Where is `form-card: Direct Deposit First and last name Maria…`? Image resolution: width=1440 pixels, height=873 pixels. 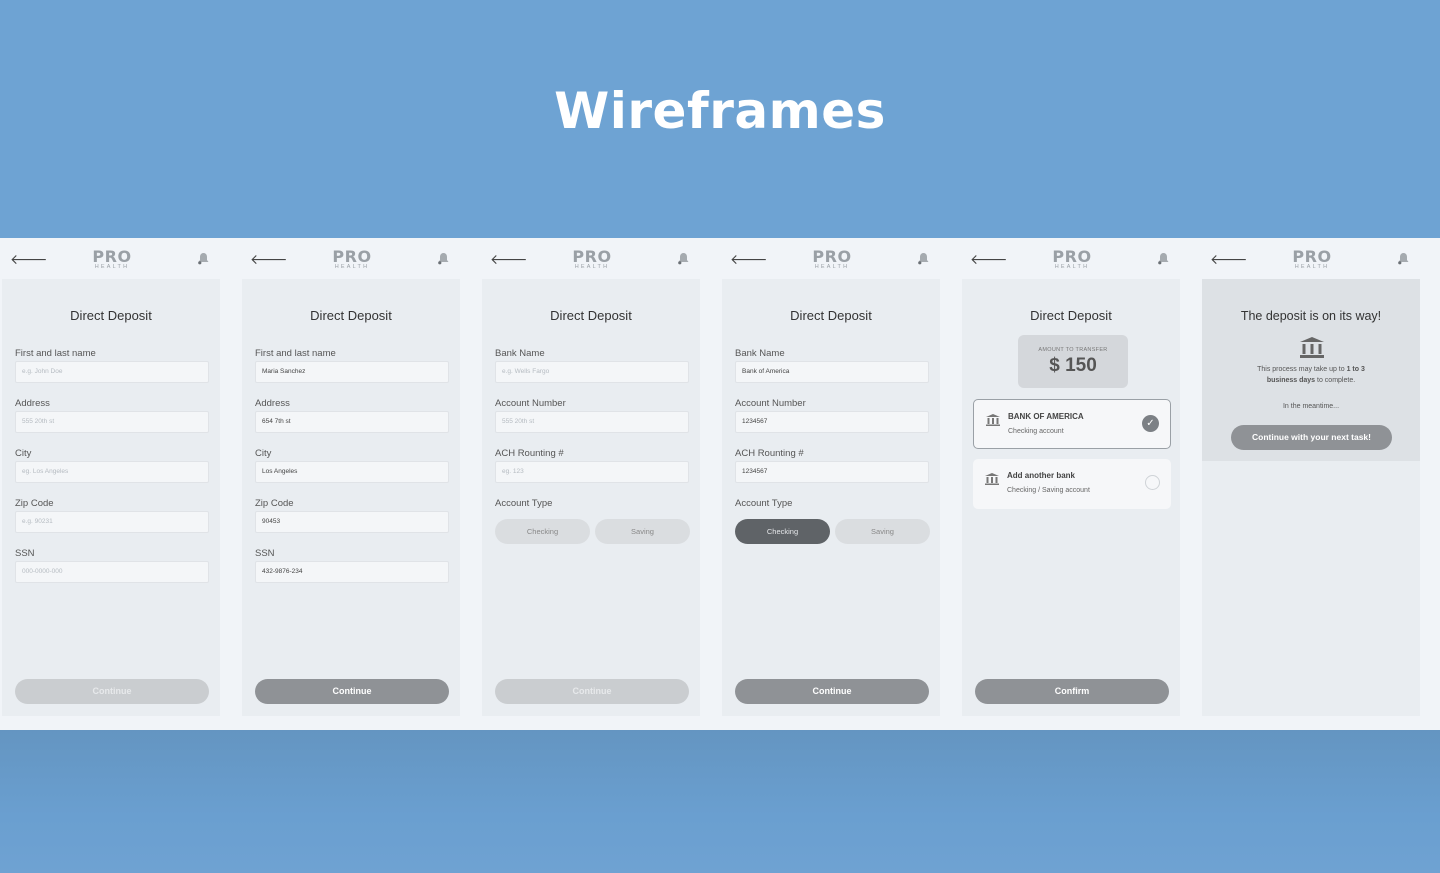
form-card: Direct Deposit First and last name Maria… is located at coordinates (351, 497).